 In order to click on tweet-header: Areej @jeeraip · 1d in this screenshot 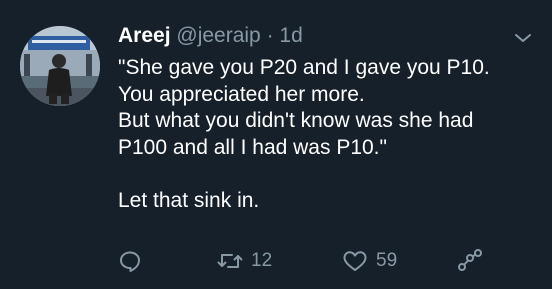, I will do `click(210, 36)`.